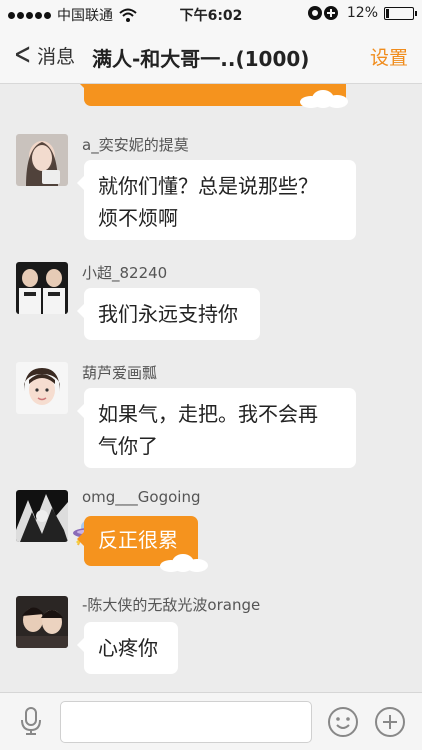 The image size is (422, 750). Describe the element at coordinates (390, 722) in the screenshot. I see `plus-icon` at that location.